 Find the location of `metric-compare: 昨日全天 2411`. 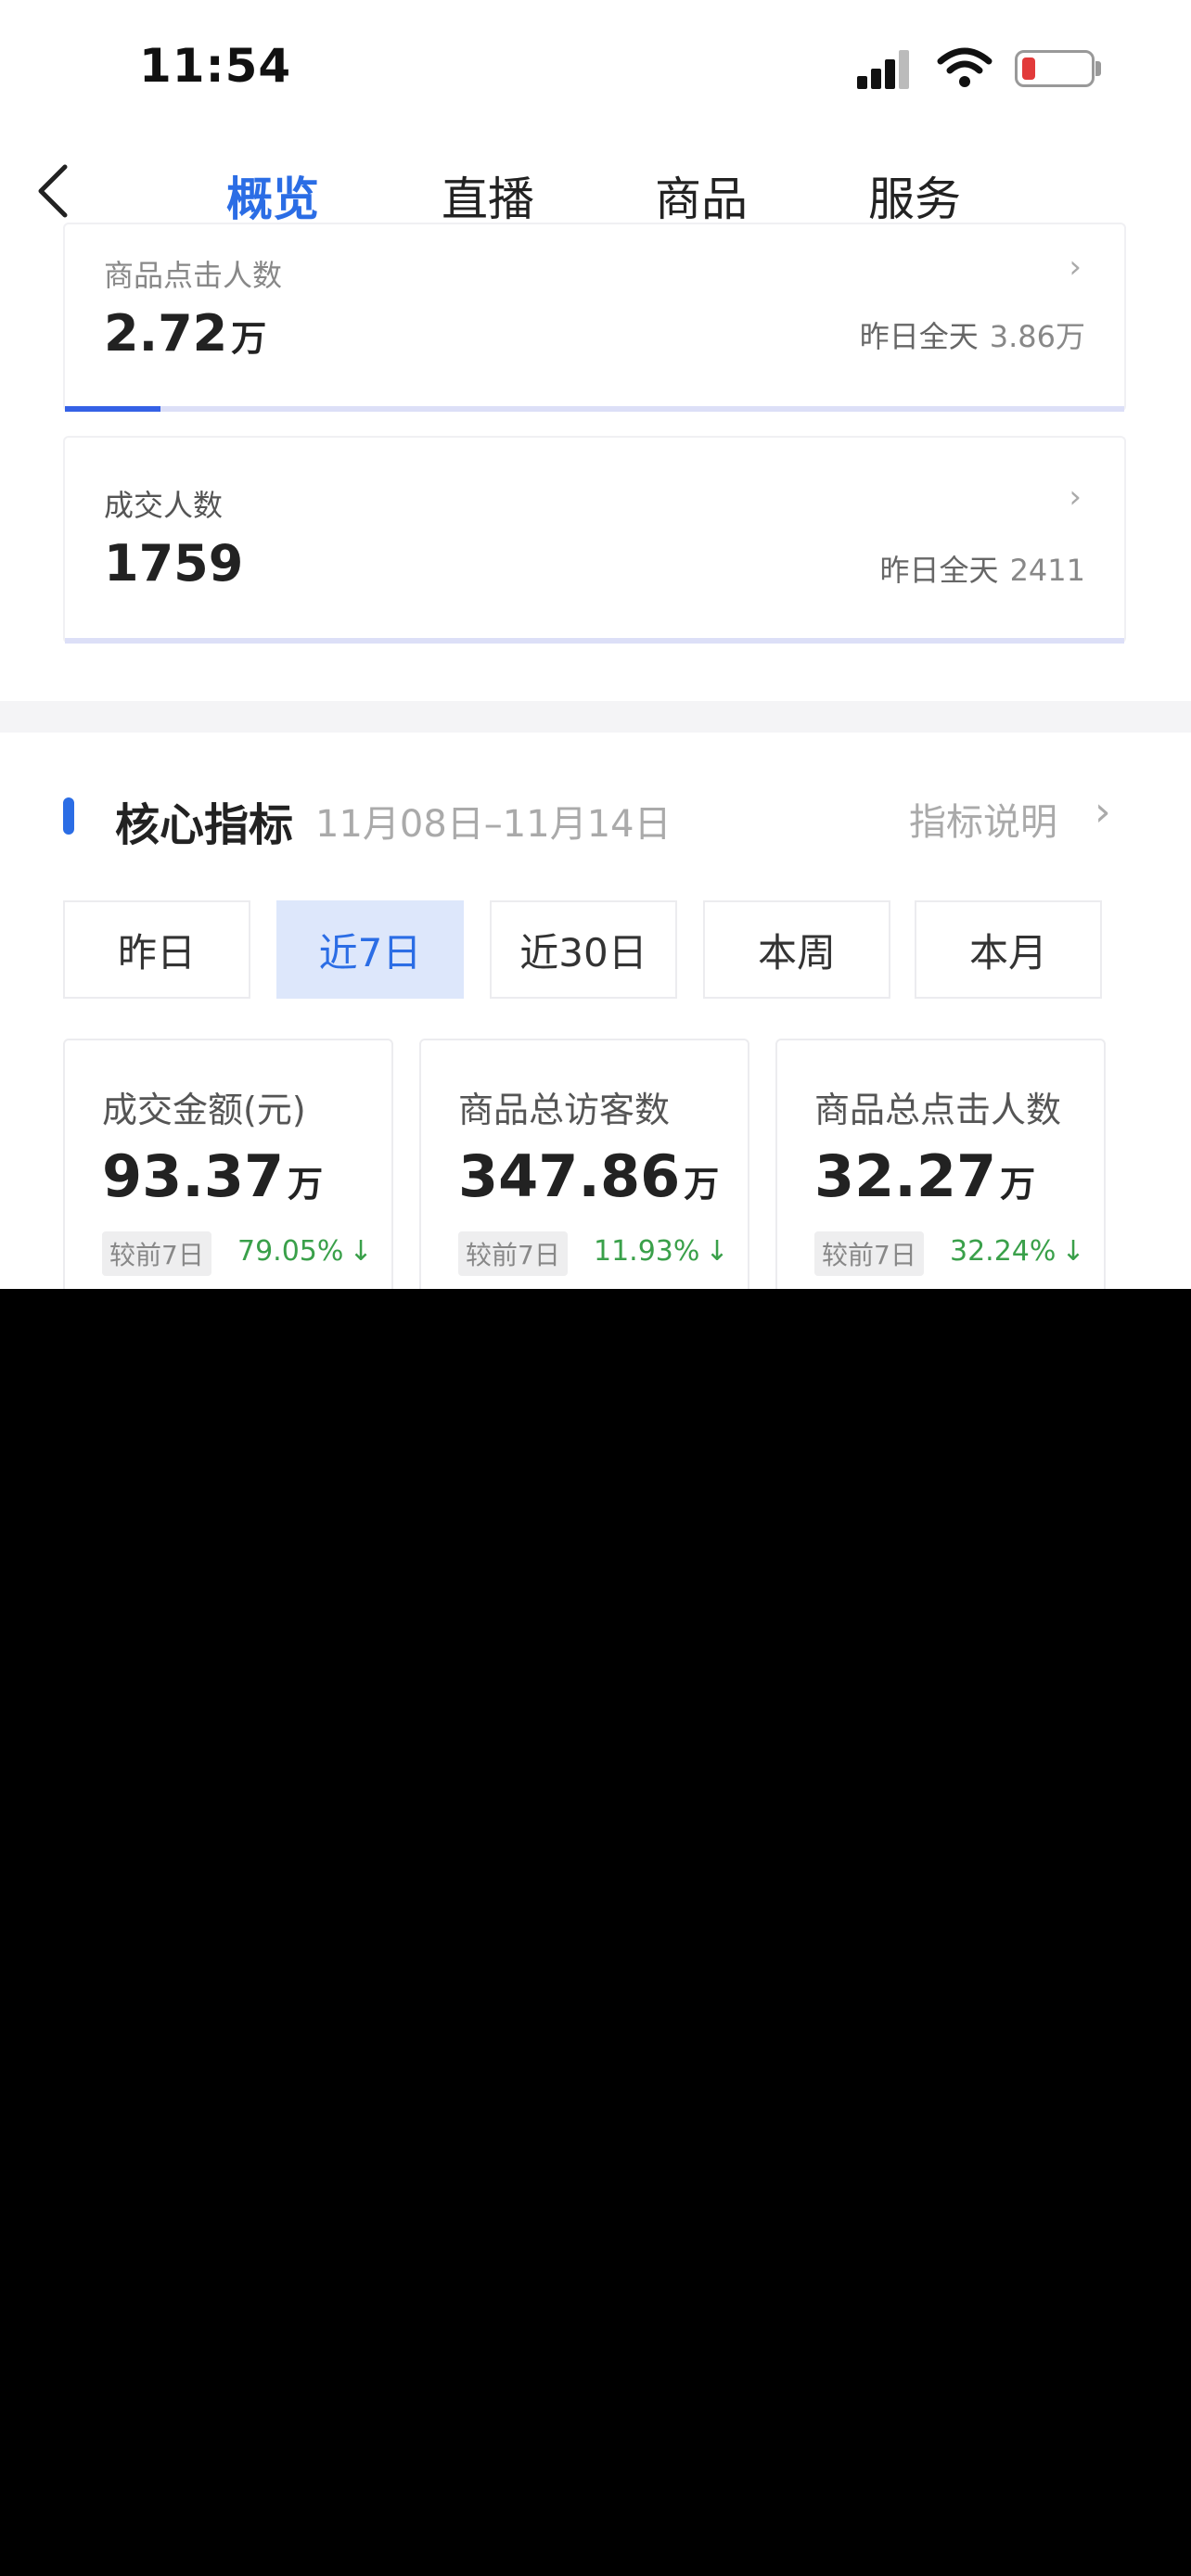

metric-compare: 昨日全天 2411 is located at coordinates (982, 570).